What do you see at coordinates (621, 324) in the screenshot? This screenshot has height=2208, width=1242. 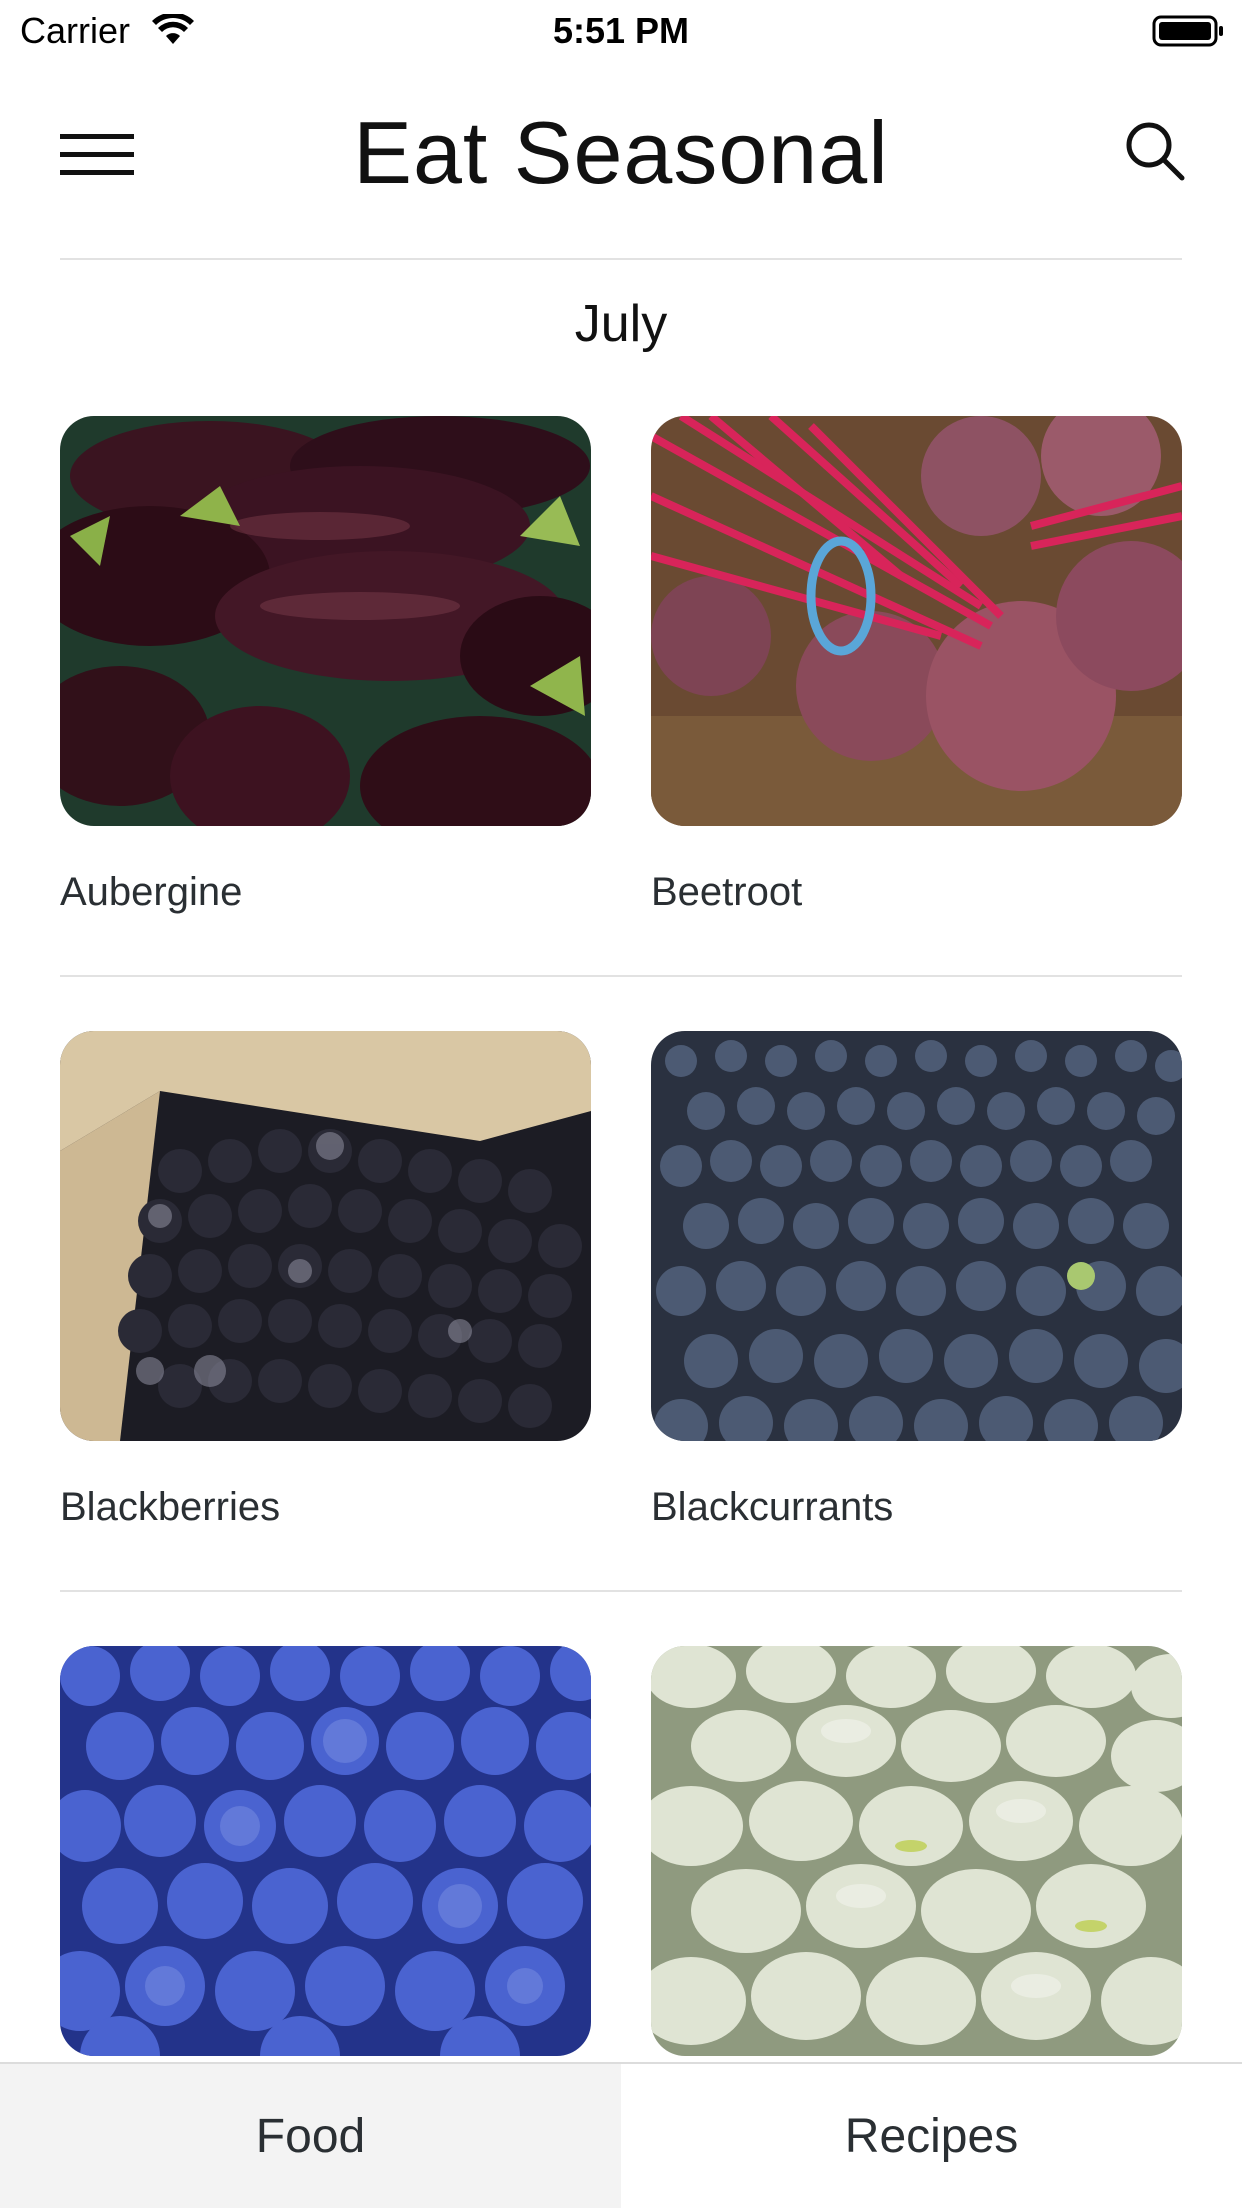 I see `month-heading: July` at bounding box center [621, 324].